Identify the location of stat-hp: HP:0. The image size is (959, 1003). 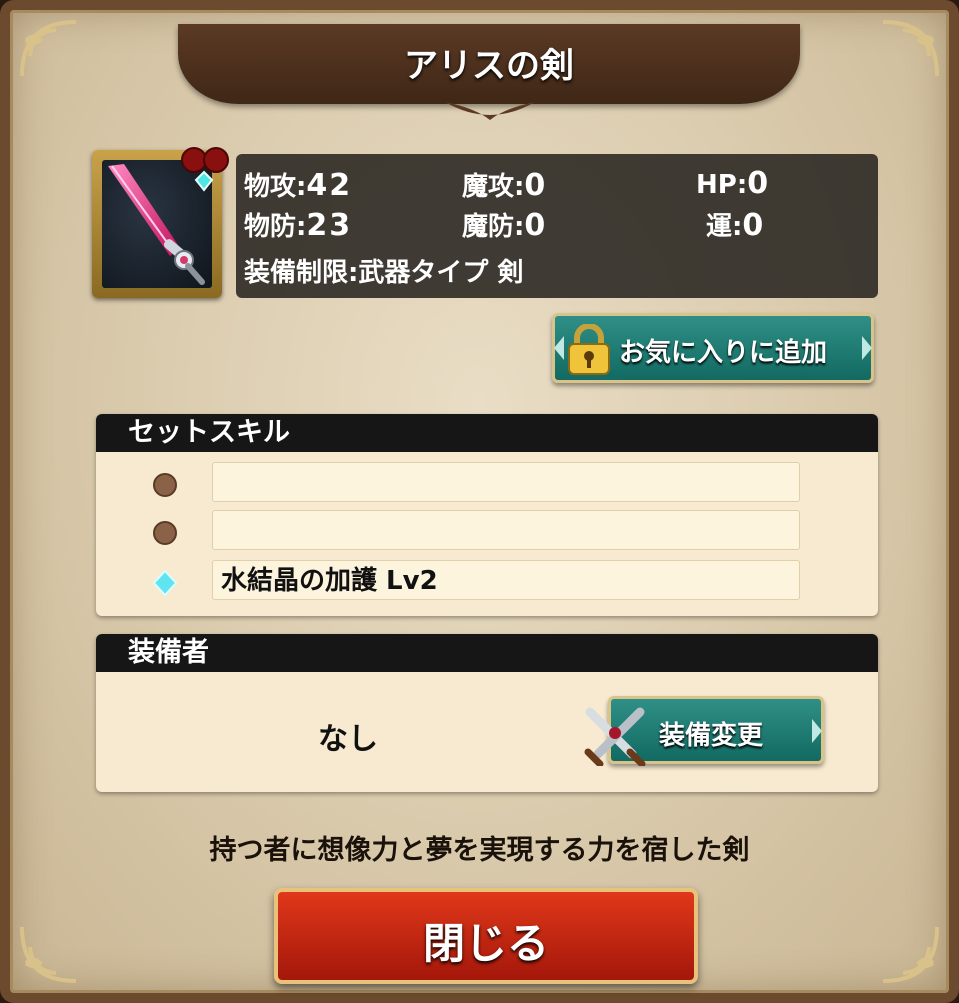
(733, 183).